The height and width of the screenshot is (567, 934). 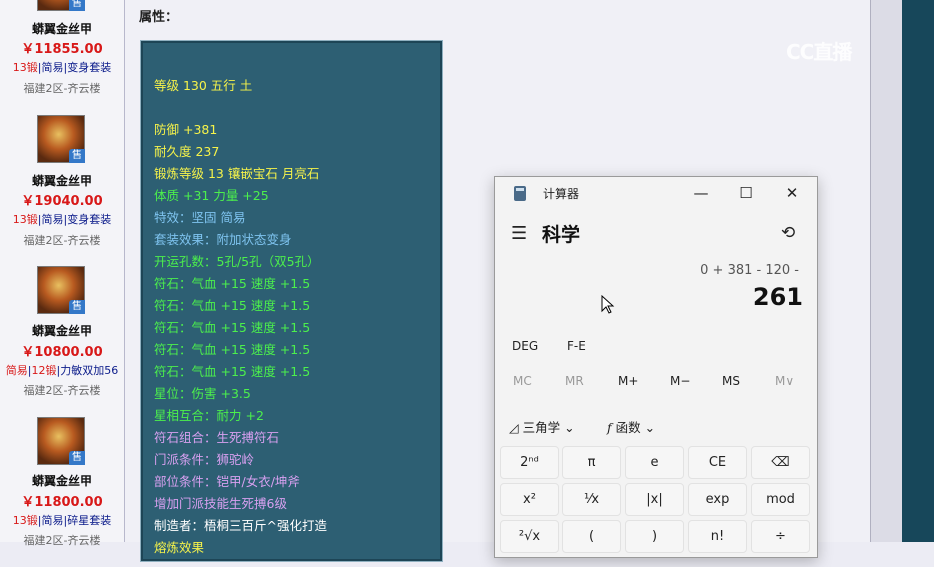 I want to click on listing-item: 售 蟒翼金丝甲 ￥10800.00 简易|12锻|力敏双加56 福建2区-齐云楼, so click(x=62, y=341).